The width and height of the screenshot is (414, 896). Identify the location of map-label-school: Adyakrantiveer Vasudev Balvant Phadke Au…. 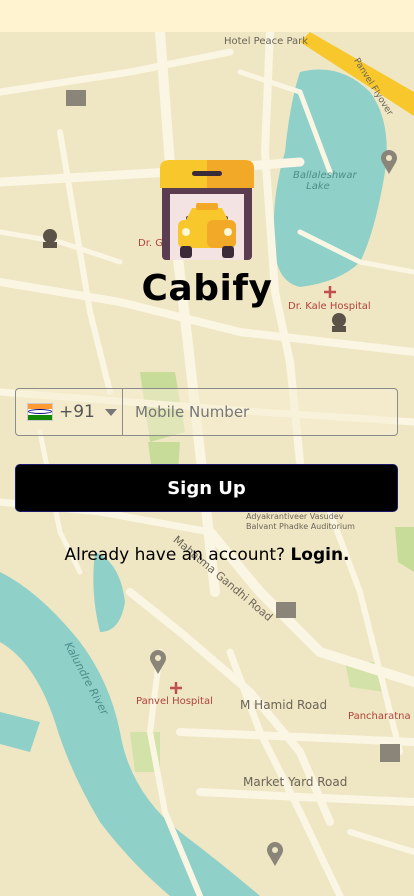
(300, 521).